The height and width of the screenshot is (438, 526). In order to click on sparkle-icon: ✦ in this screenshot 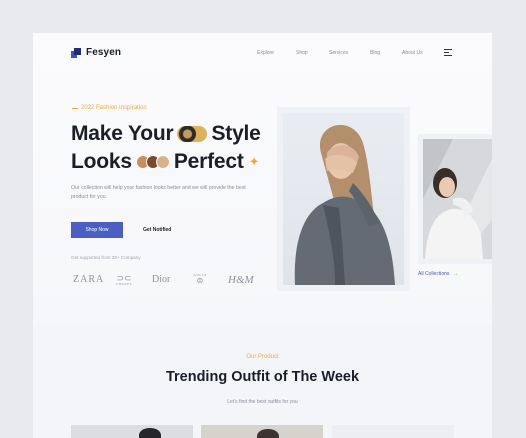, I will do `click(254, 161)`.